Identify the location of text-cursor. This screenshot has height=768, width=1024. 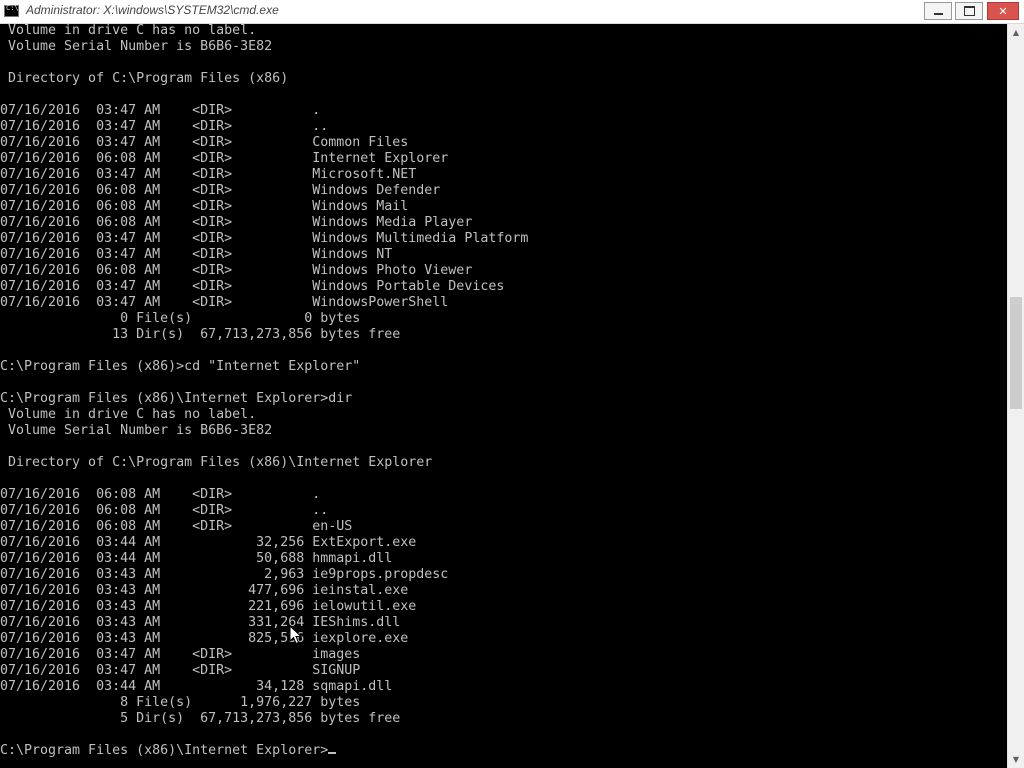
(332, 753).